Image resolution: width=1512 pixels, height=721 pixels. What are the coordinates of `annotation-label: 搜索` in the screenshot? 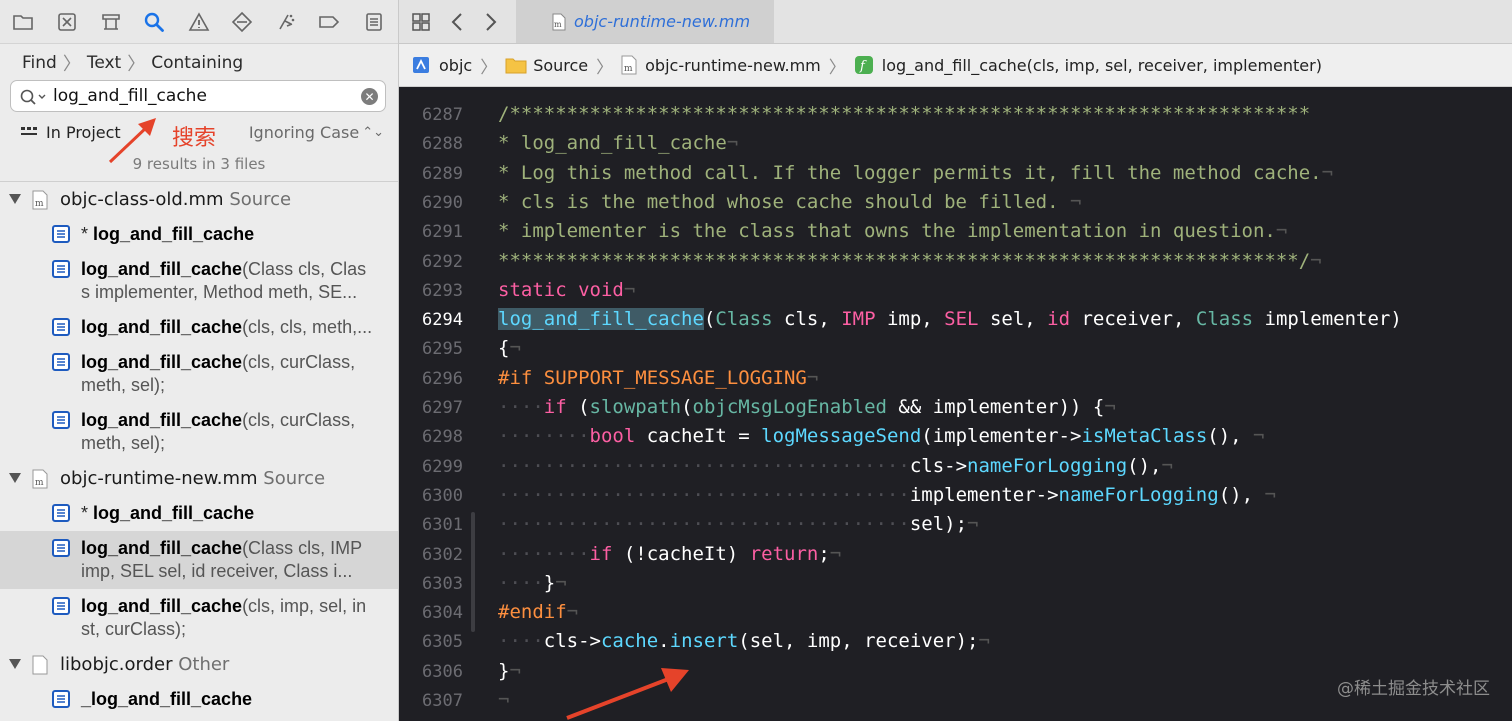 It's located at (194, 138).